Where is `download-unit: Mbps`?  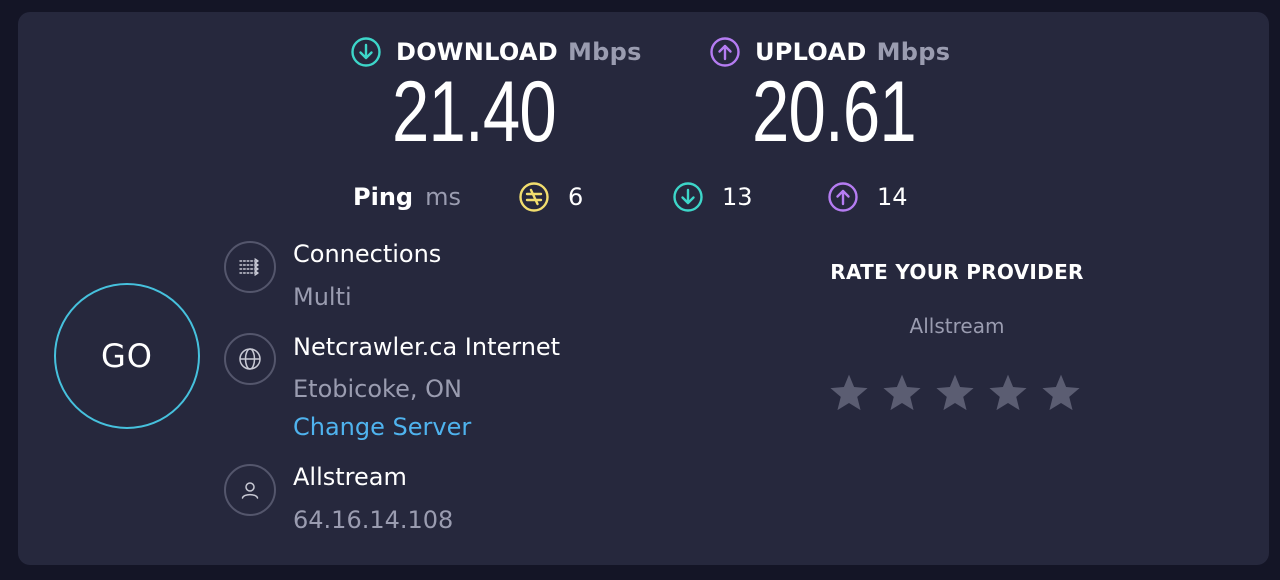
download-unit: Mbps is located at coordinates (604, 52).